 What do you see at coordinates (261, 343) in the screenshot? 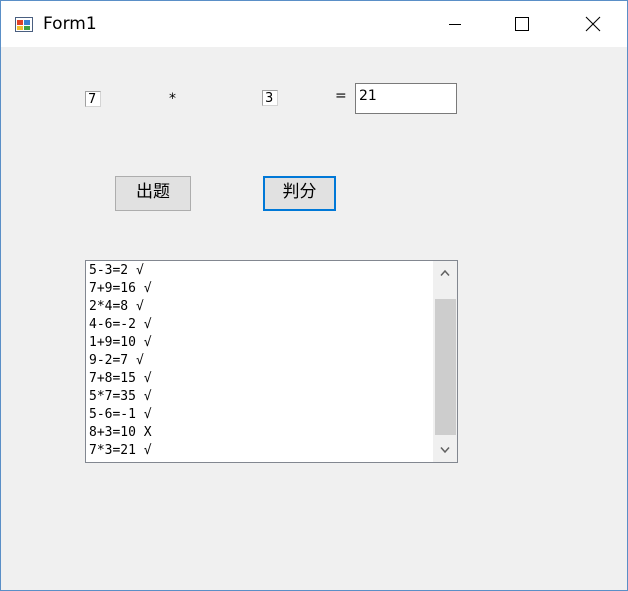
I see `list-item: 1+9=10 √` at bounding box center [261, 343].